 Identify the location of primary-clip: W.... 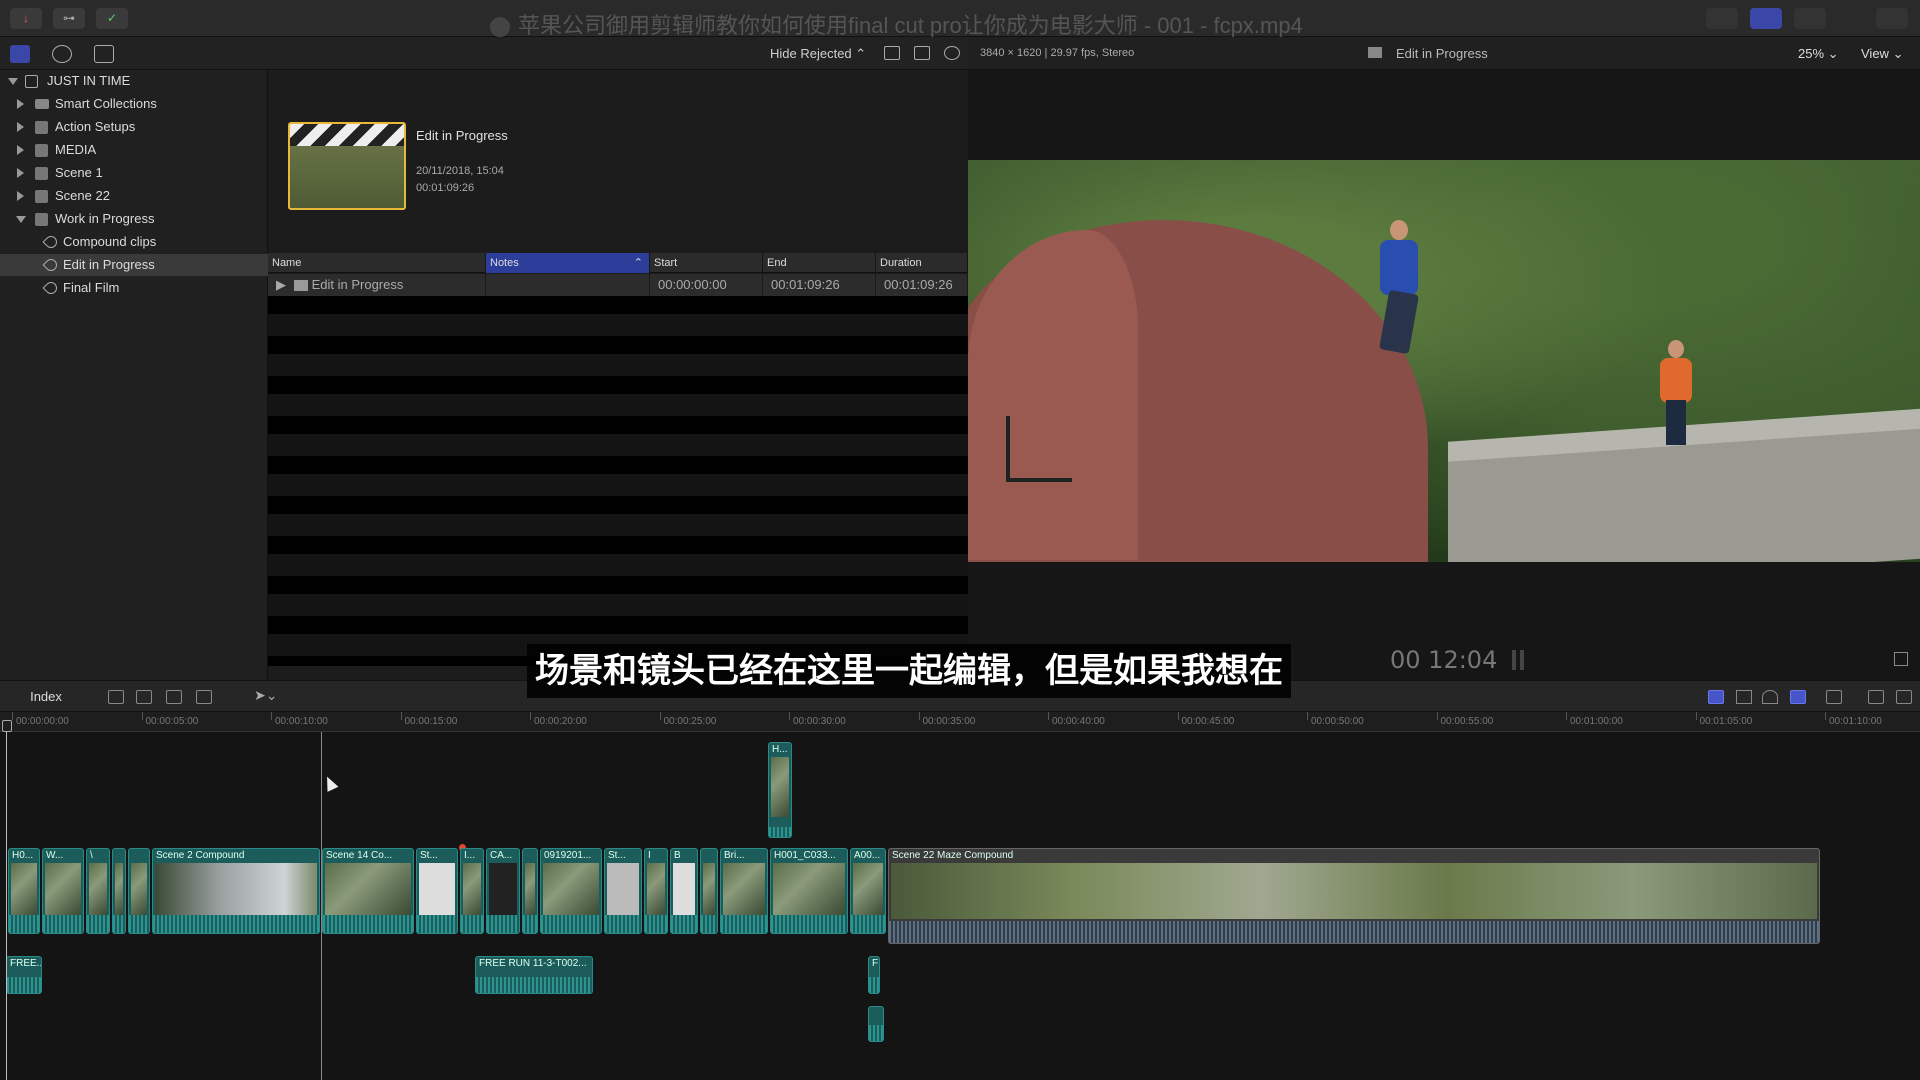
(63, 891).